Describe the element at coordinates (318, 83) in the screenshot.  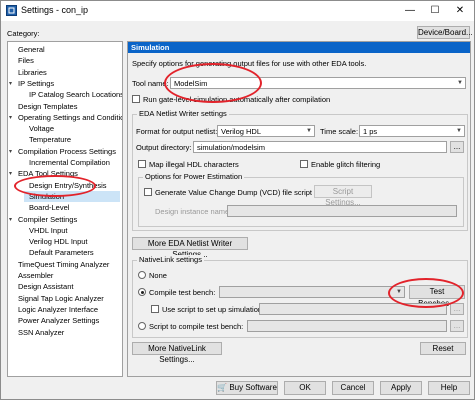
I see `tool-name-select: ModelSim ▼` at that location.